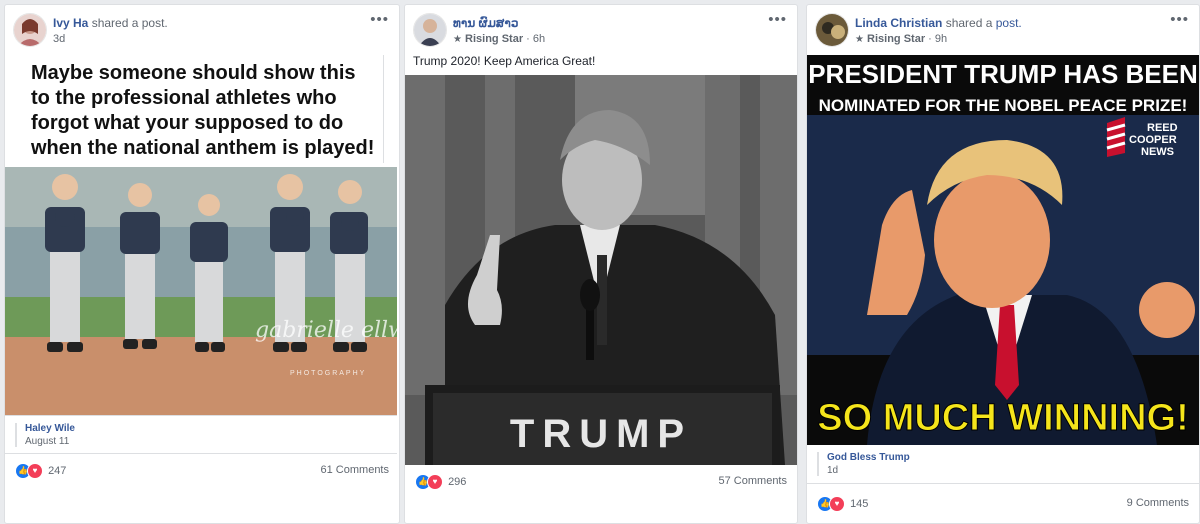  Describe the element at coordinates (57, 471) in the screenshot. I see `reaction-count: 247` at that location.